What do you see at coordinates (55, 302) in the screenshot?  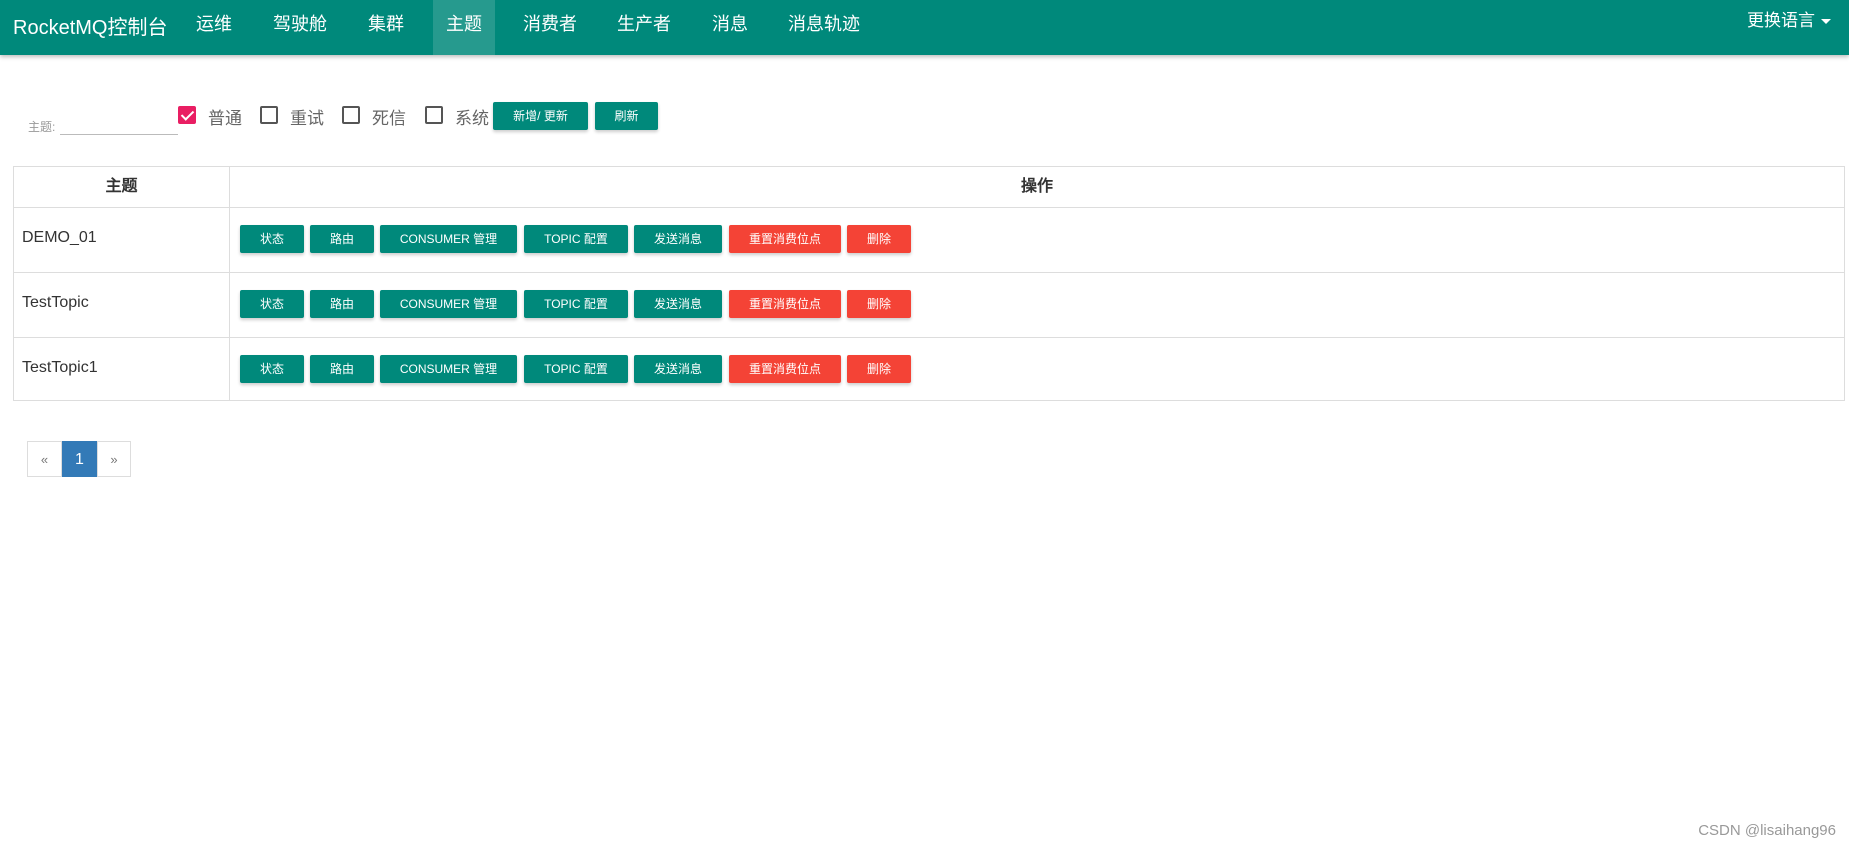 I see `topic-name: TestTopic` at bounding box center [55, 302].